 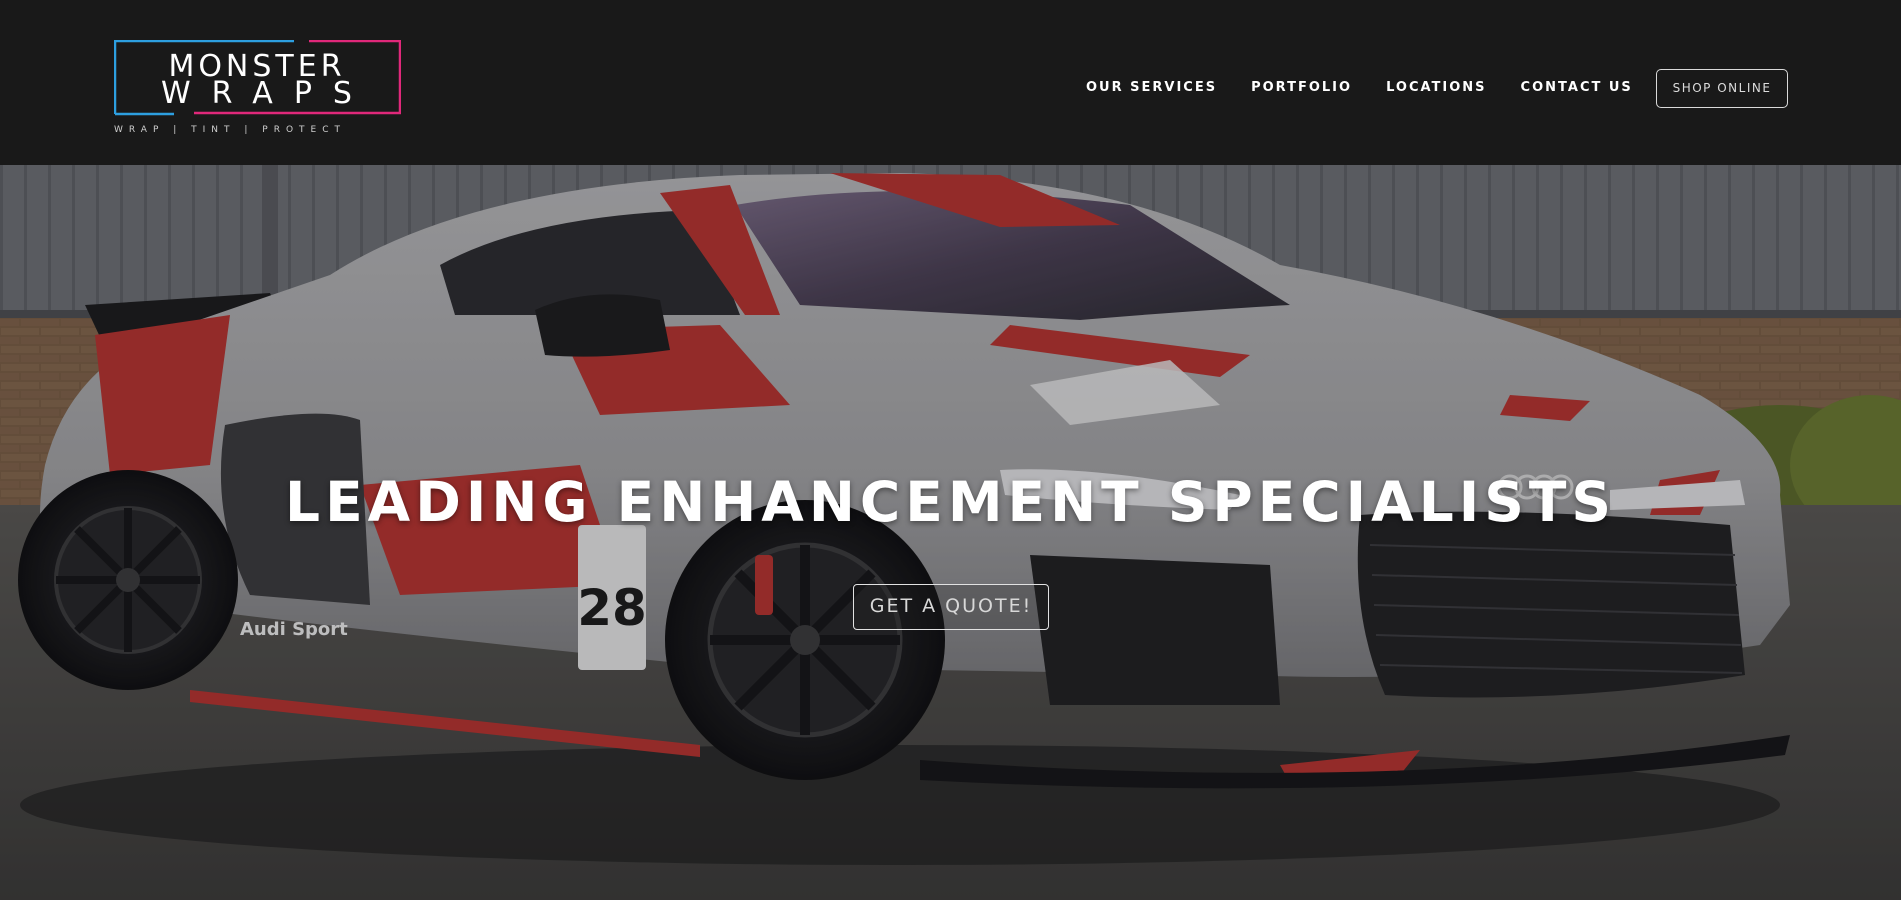 I want to click on get-a-quote-button: GET A QUOTE!, so click(x=951, y=607).